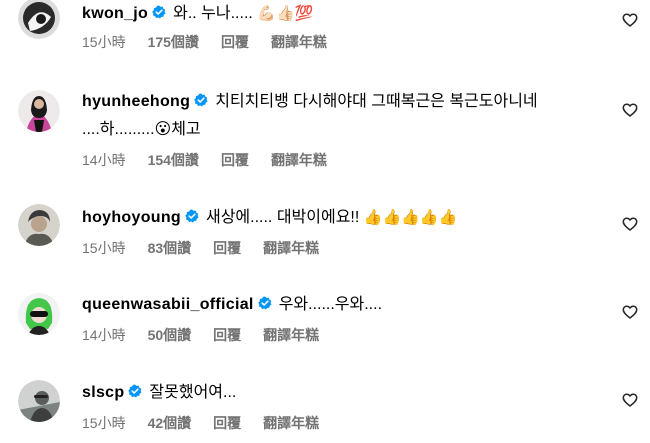 This screenshot has height=443, width=650. I want to click on comment-text-line2: ....하.........😮체고, so click(141, 129).